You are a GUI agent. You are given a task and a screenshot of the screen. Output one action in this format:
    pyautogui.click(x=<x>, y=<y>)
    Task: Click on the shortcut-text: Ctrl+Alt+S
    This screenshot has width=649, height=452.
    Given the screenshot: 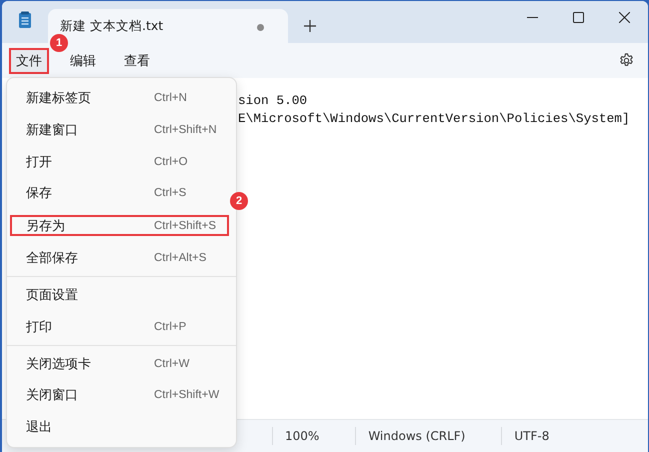 What is the action you would take?
    pyautogui.click(x=180, y=258)
    